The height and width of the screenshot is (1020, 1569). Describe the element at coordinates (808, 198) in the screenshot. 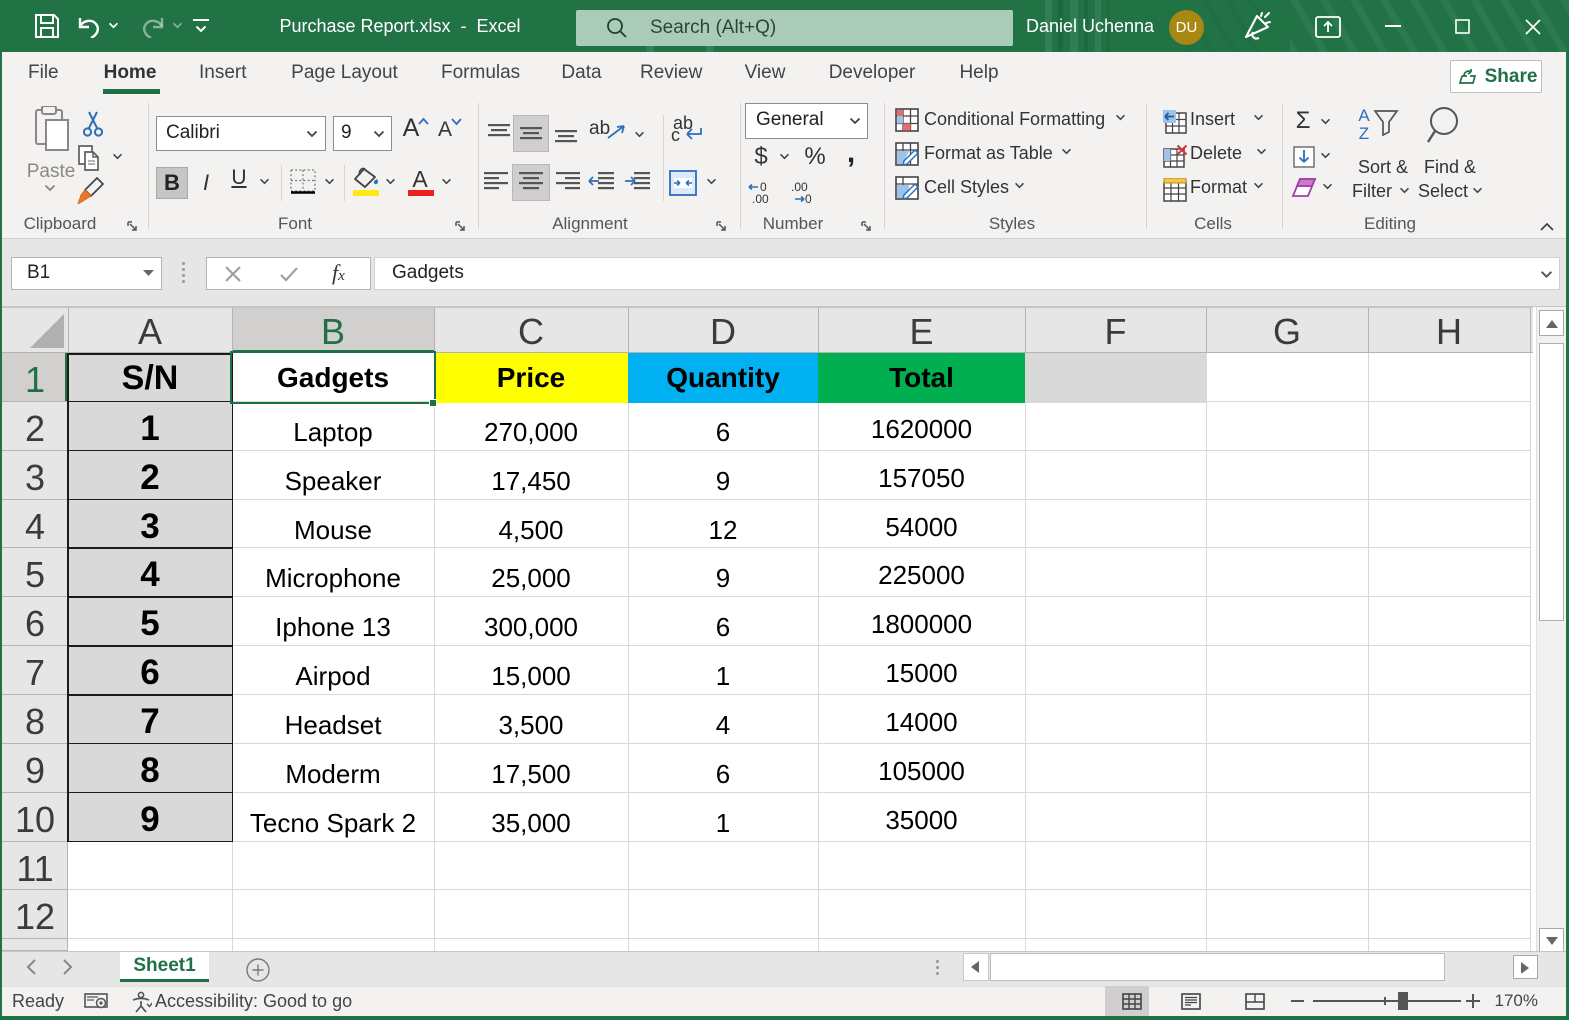

I see `svg-text: 0` at that location.